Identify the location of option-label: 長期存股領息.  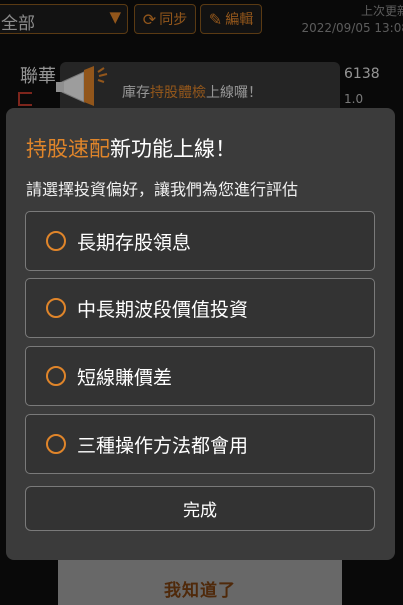
(134, 242).